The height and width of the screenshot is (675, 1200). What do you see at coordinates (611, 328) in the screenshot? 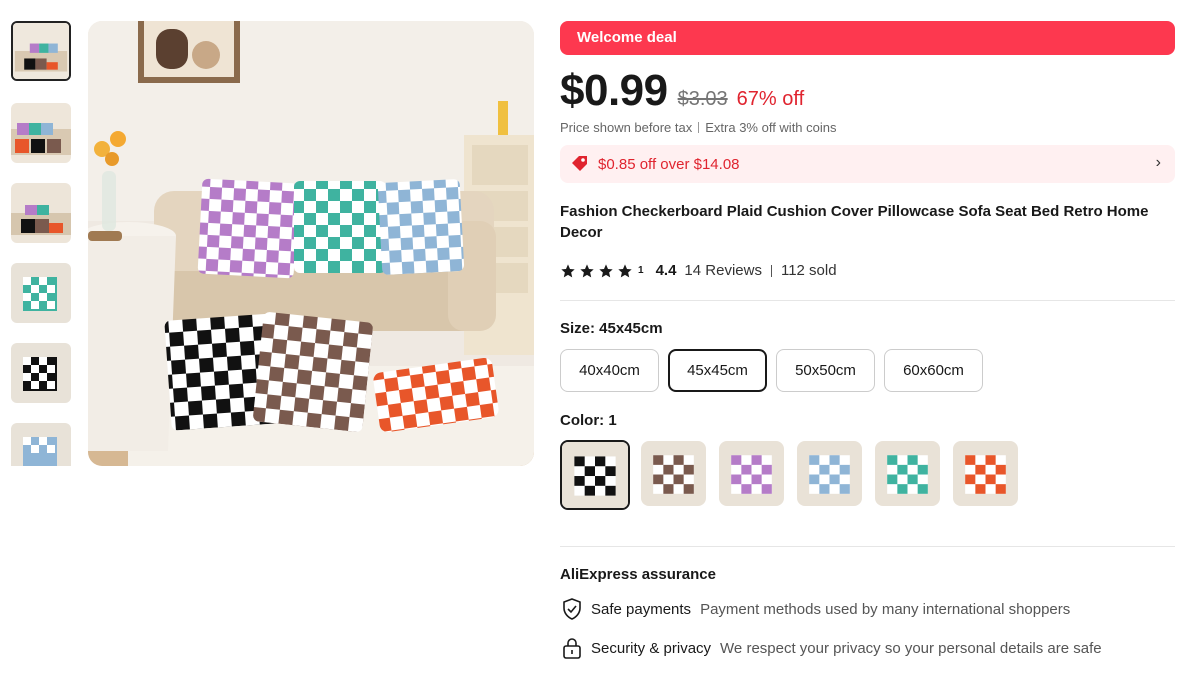
I see `size-label: Size: 45x45cm` at bounding box center [611, 328].